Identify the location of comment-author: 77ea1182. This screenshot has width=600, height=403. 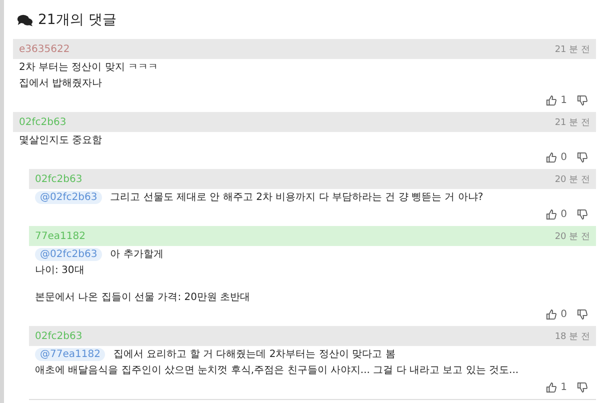
(60, 236).